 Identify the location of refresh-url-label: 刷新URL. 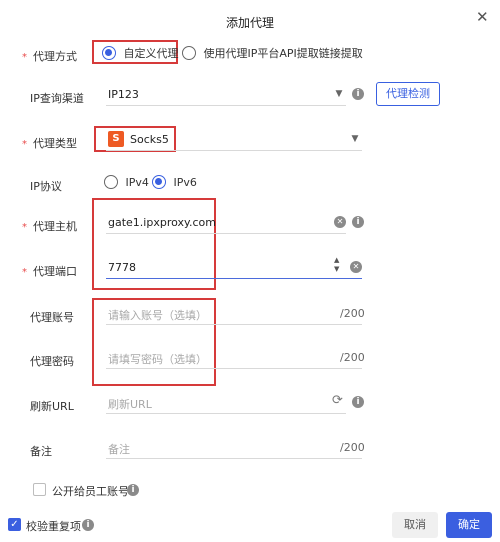
(52, 406).